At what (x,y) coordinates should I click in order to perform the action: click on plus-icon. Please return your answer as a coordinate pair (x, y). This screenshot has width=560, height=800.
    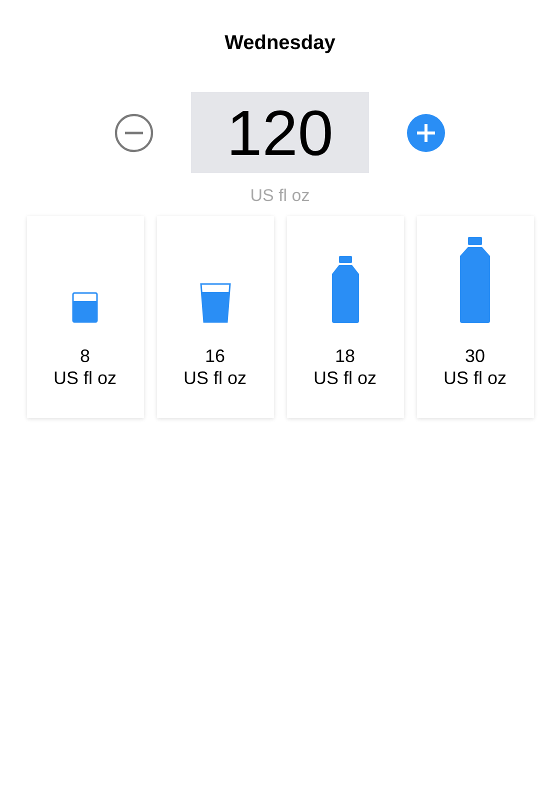
    Looking at the image, I should click on (426, 132).